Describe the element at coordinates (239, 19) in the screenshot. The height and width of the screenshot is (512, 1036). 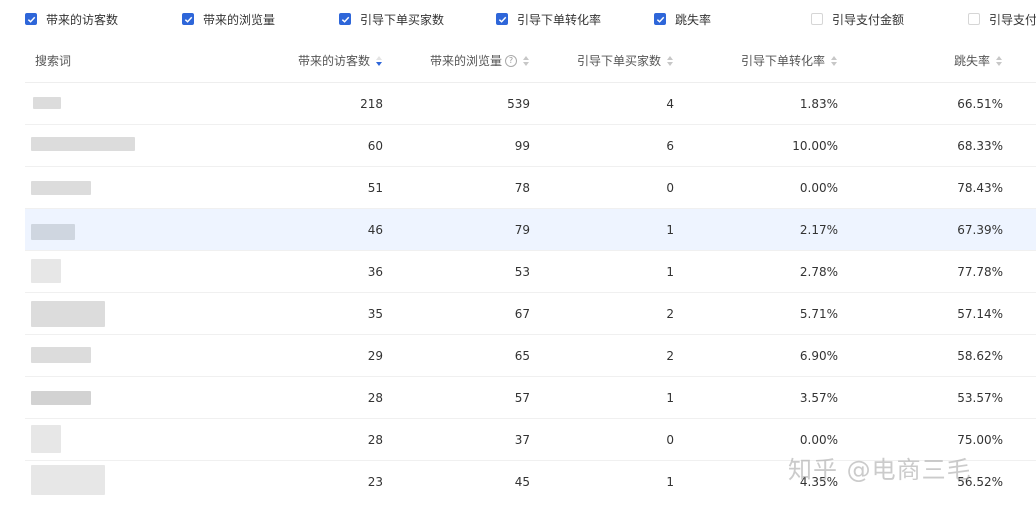
I see `filter-label: 带来的浏览量` at that location.